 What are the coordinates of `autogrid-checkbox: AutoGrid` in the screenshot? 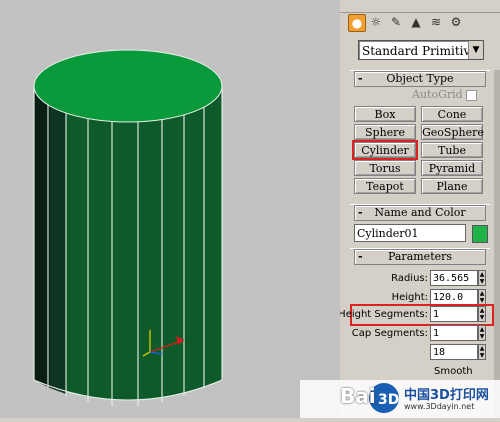 It's located at (444, 94).